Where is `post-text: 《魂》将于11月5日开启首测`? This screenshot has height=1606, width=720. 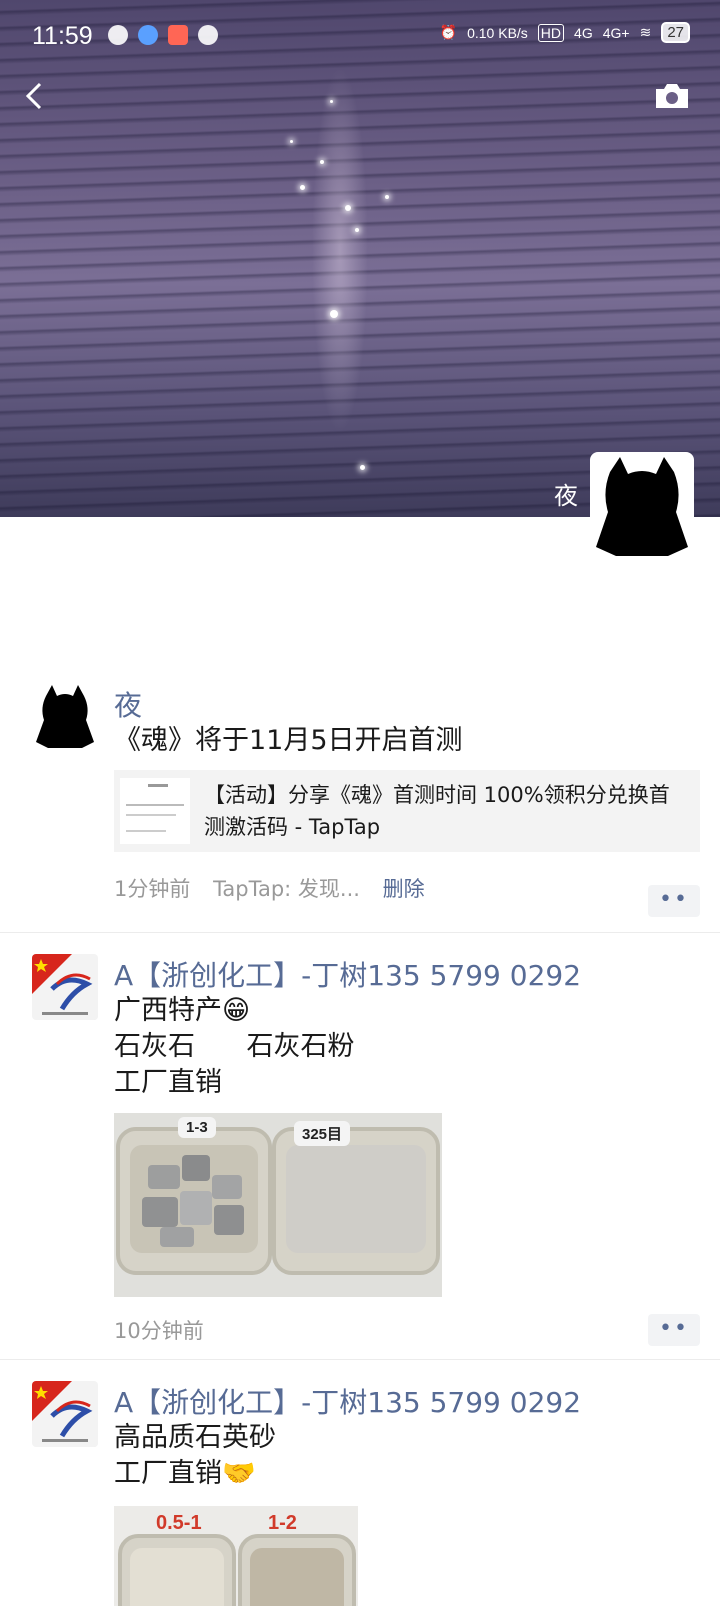
post-text: 《魂》将于11月5日开启首测 is located at coordinates (288, 740).